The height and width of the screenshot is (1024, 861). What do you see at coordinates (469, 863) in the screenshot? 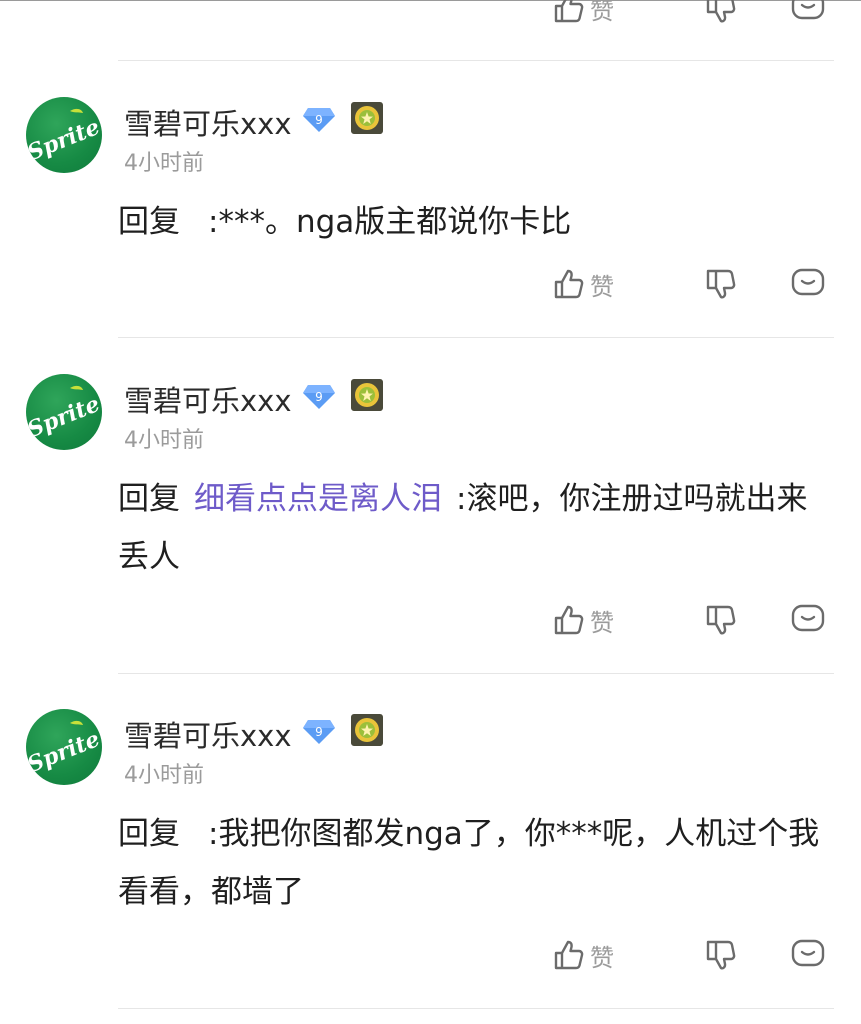
I see `comment-content: :我把你图都发nga了，你***呢，人机过个我看看，都墙了` at bounding box center [469, 863].